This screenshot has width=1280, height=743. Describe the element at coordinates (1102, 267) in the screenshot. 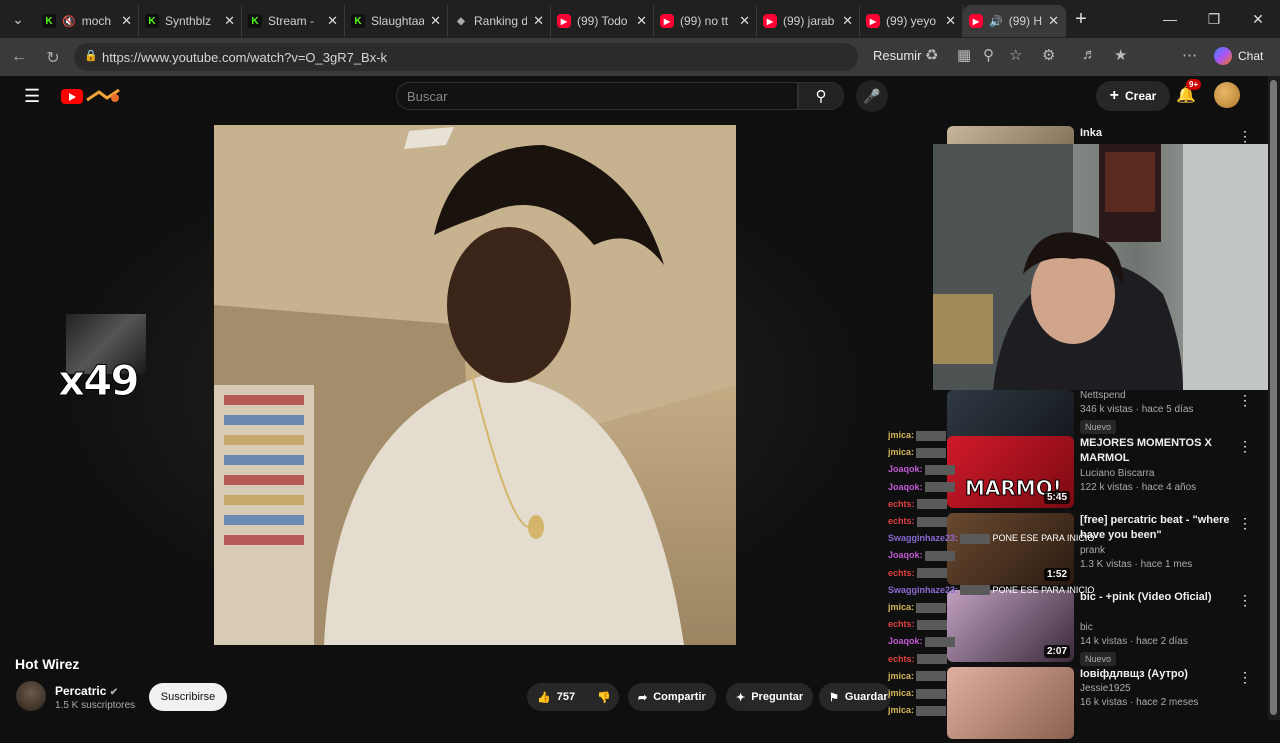

I see `streamer-facecam` at that location.